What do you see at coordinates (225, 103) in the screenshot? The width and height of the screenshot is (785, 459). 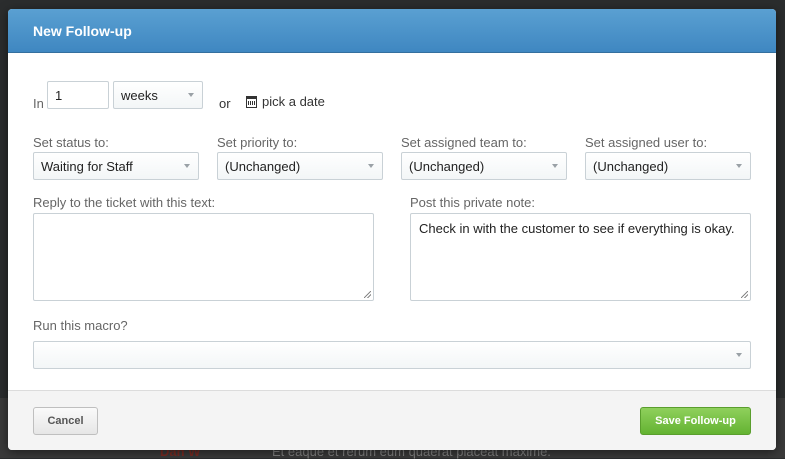 I see `or-text: or` at bounding box center [225, 103].